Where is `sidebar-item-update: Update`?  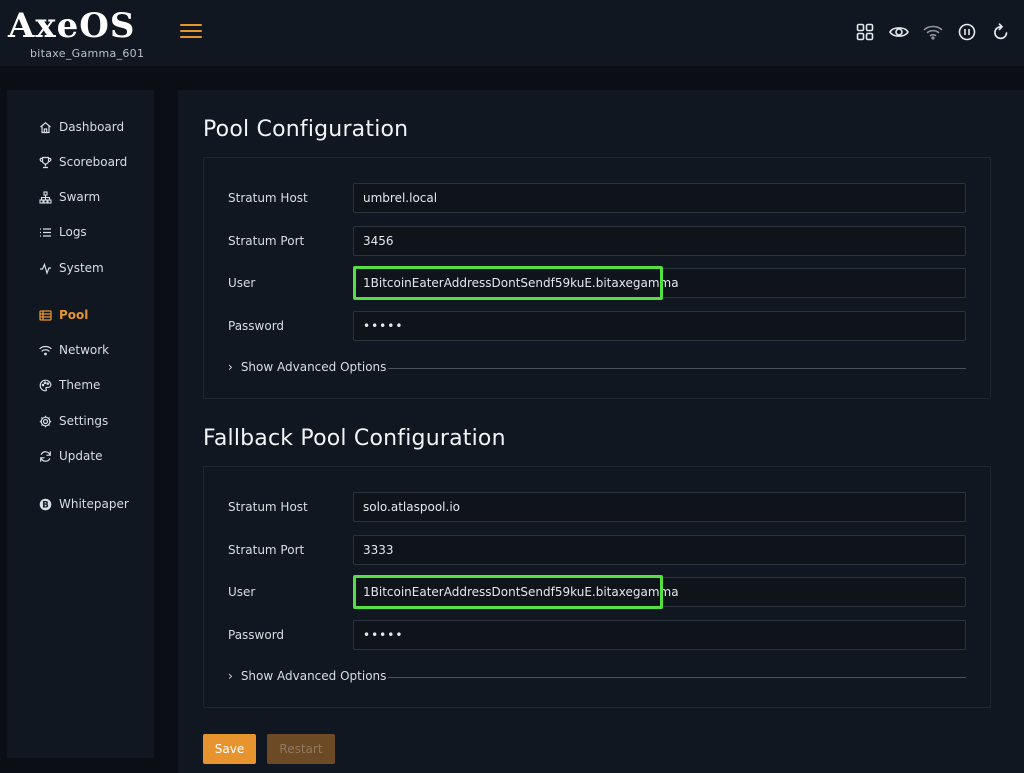 sidebar-item-update: Update is located at coordinates (70, 456).